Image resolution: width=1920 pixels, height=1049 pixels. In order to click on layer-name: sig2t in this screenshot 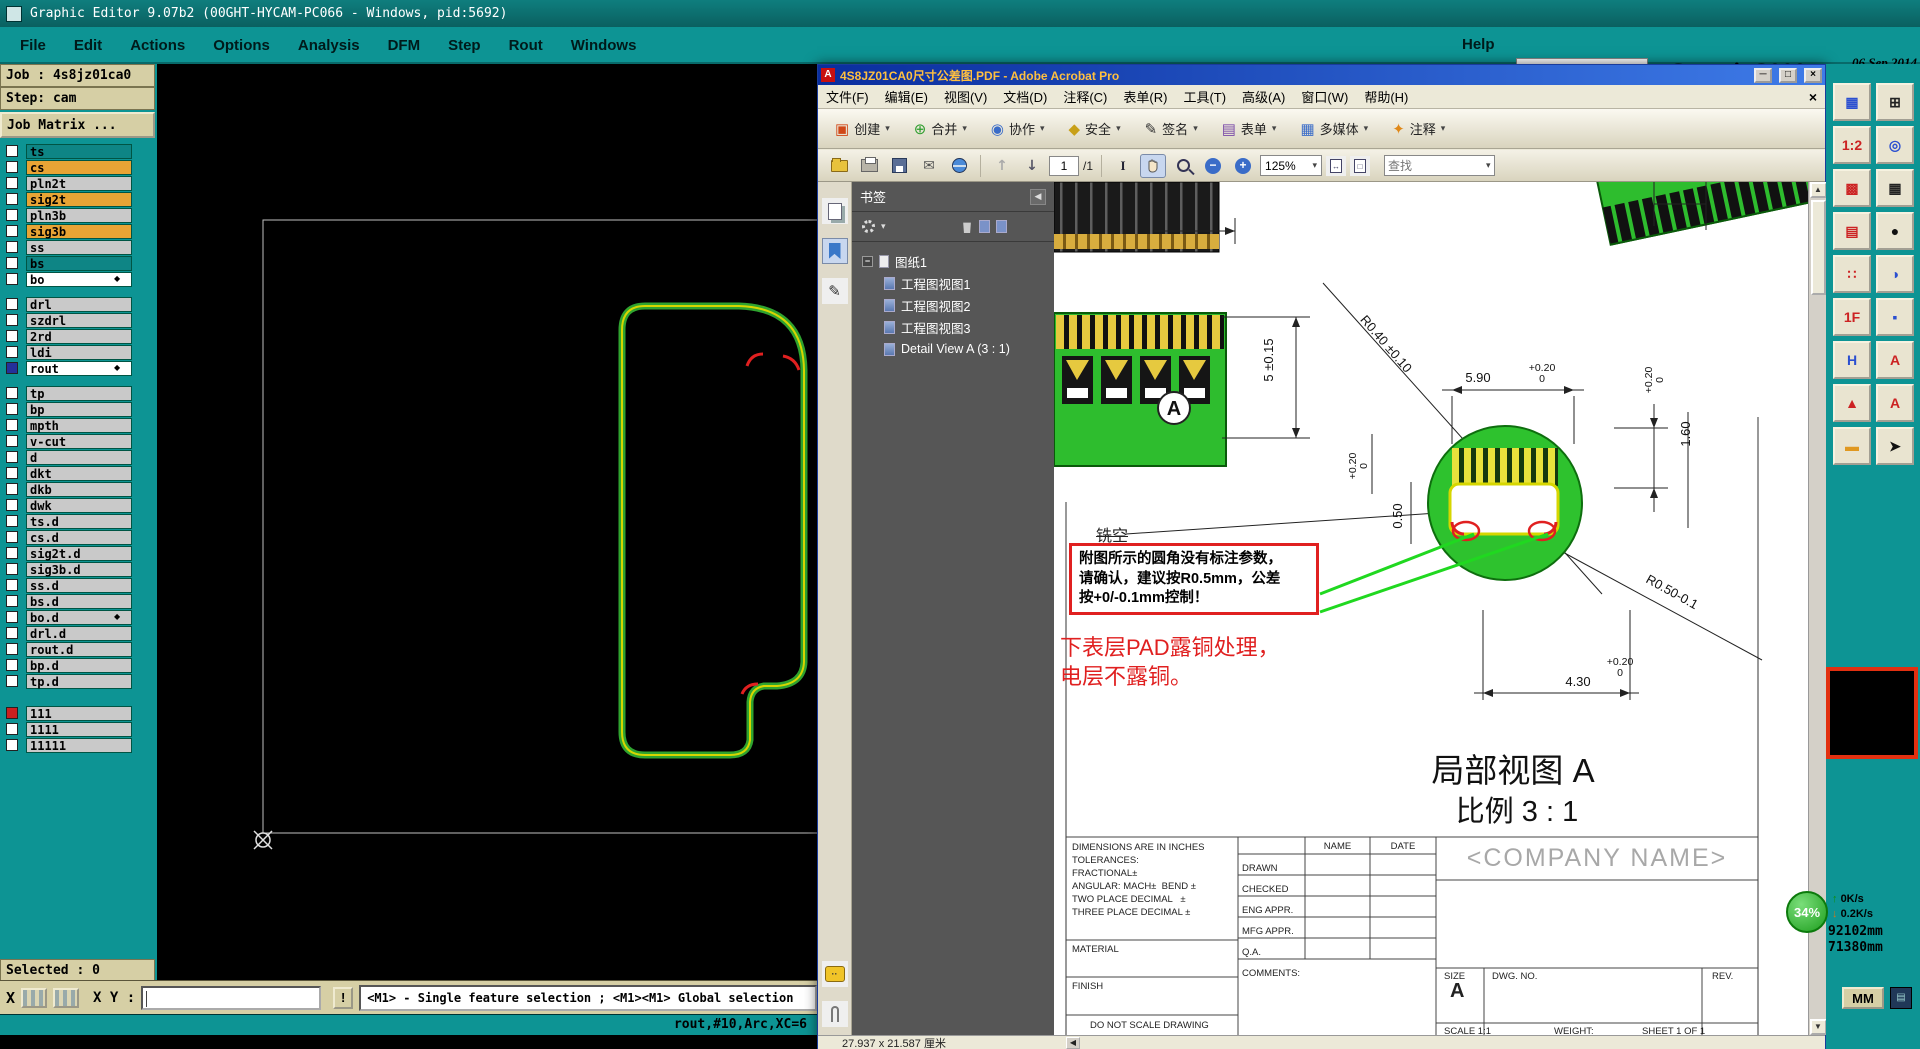, I will do `click(79, 199)`.